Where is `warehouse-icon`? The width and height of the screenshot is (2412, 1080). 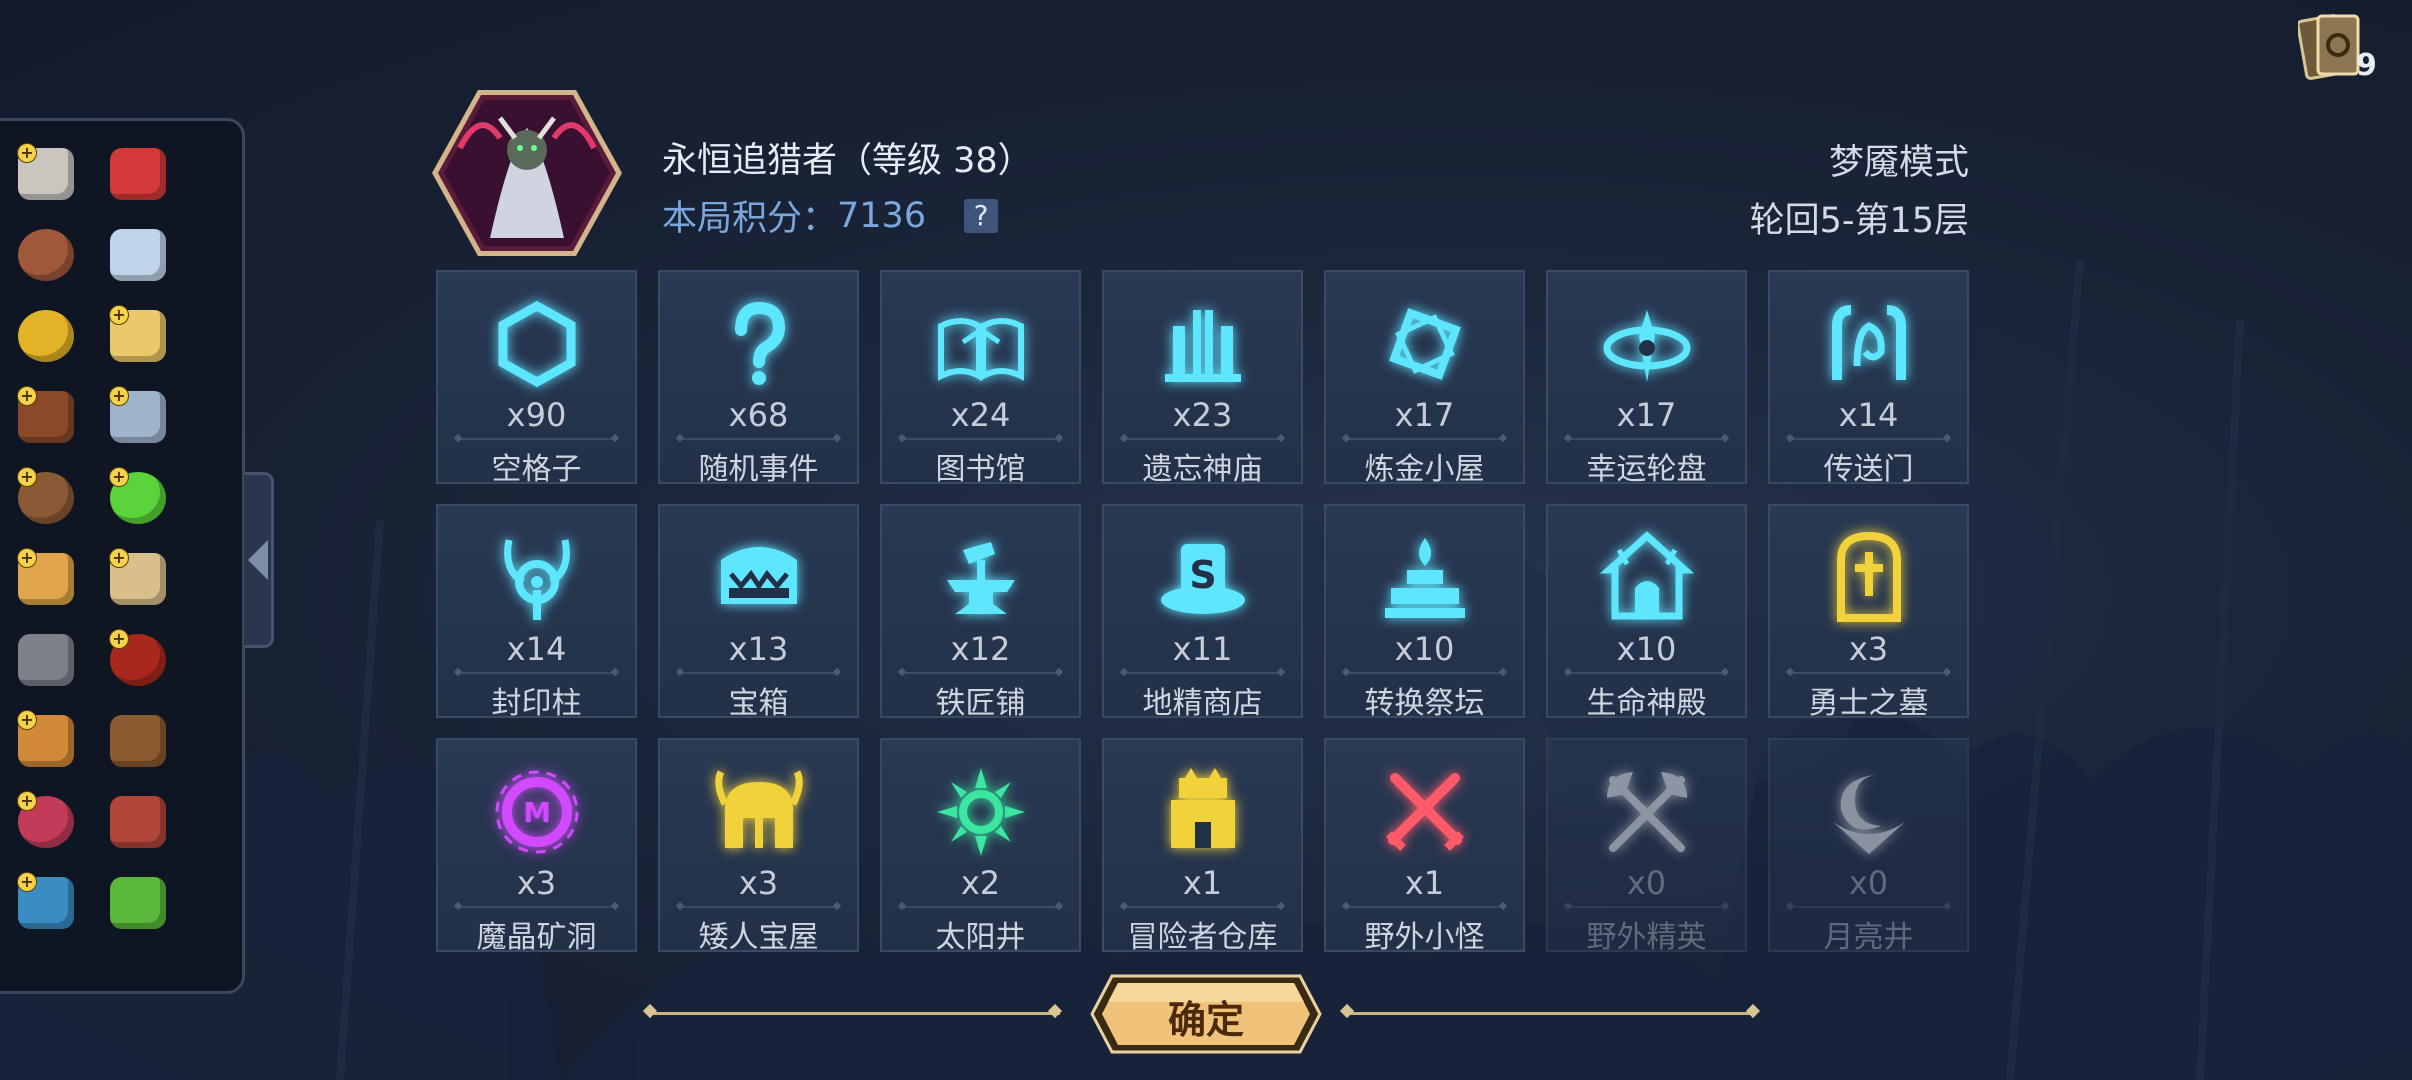
warehouse-icon is located at coordinates (1202, 808).